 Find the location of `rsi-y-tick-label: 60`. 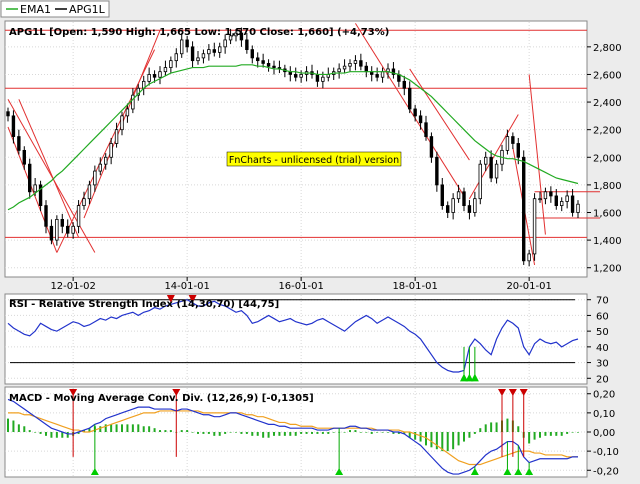

rsi-y-tick-label: 60 is located at coordinates (602, 316).